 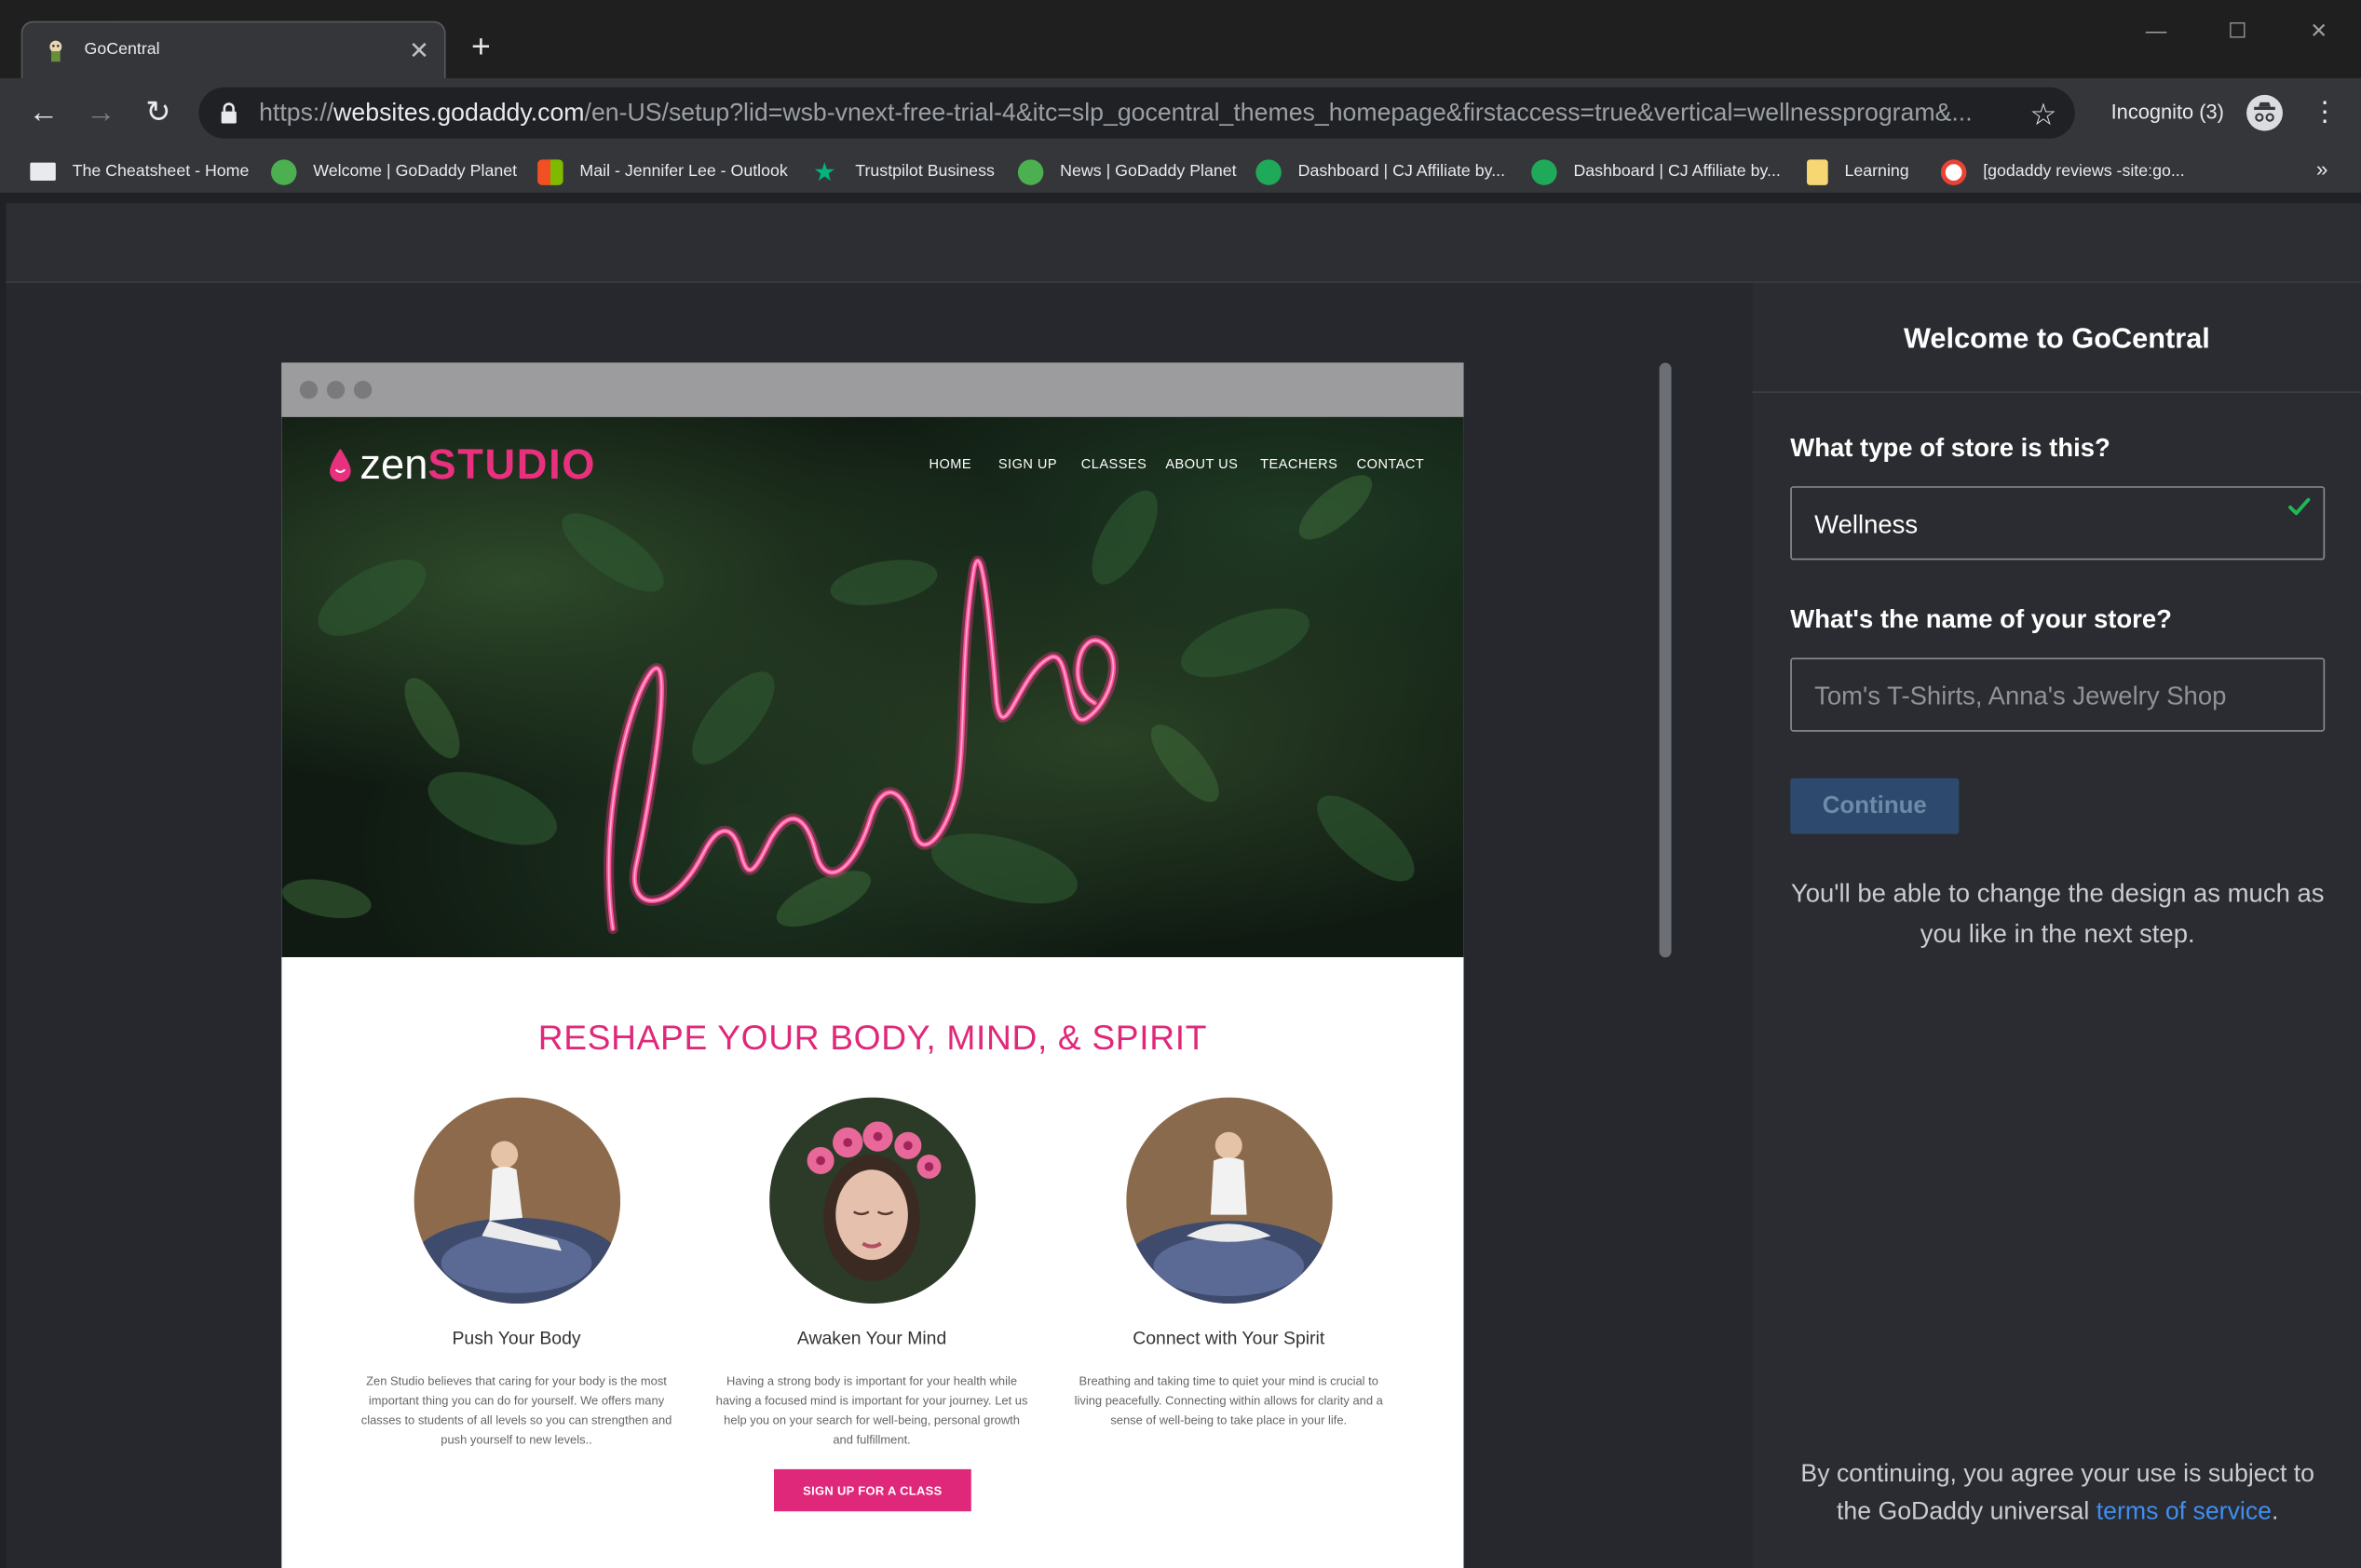 What do you see at coordinates (1229, 1338) in the screenshot?
I see `feature-title: Connect with Your Spirit` at bounding box center [1229, 1338].